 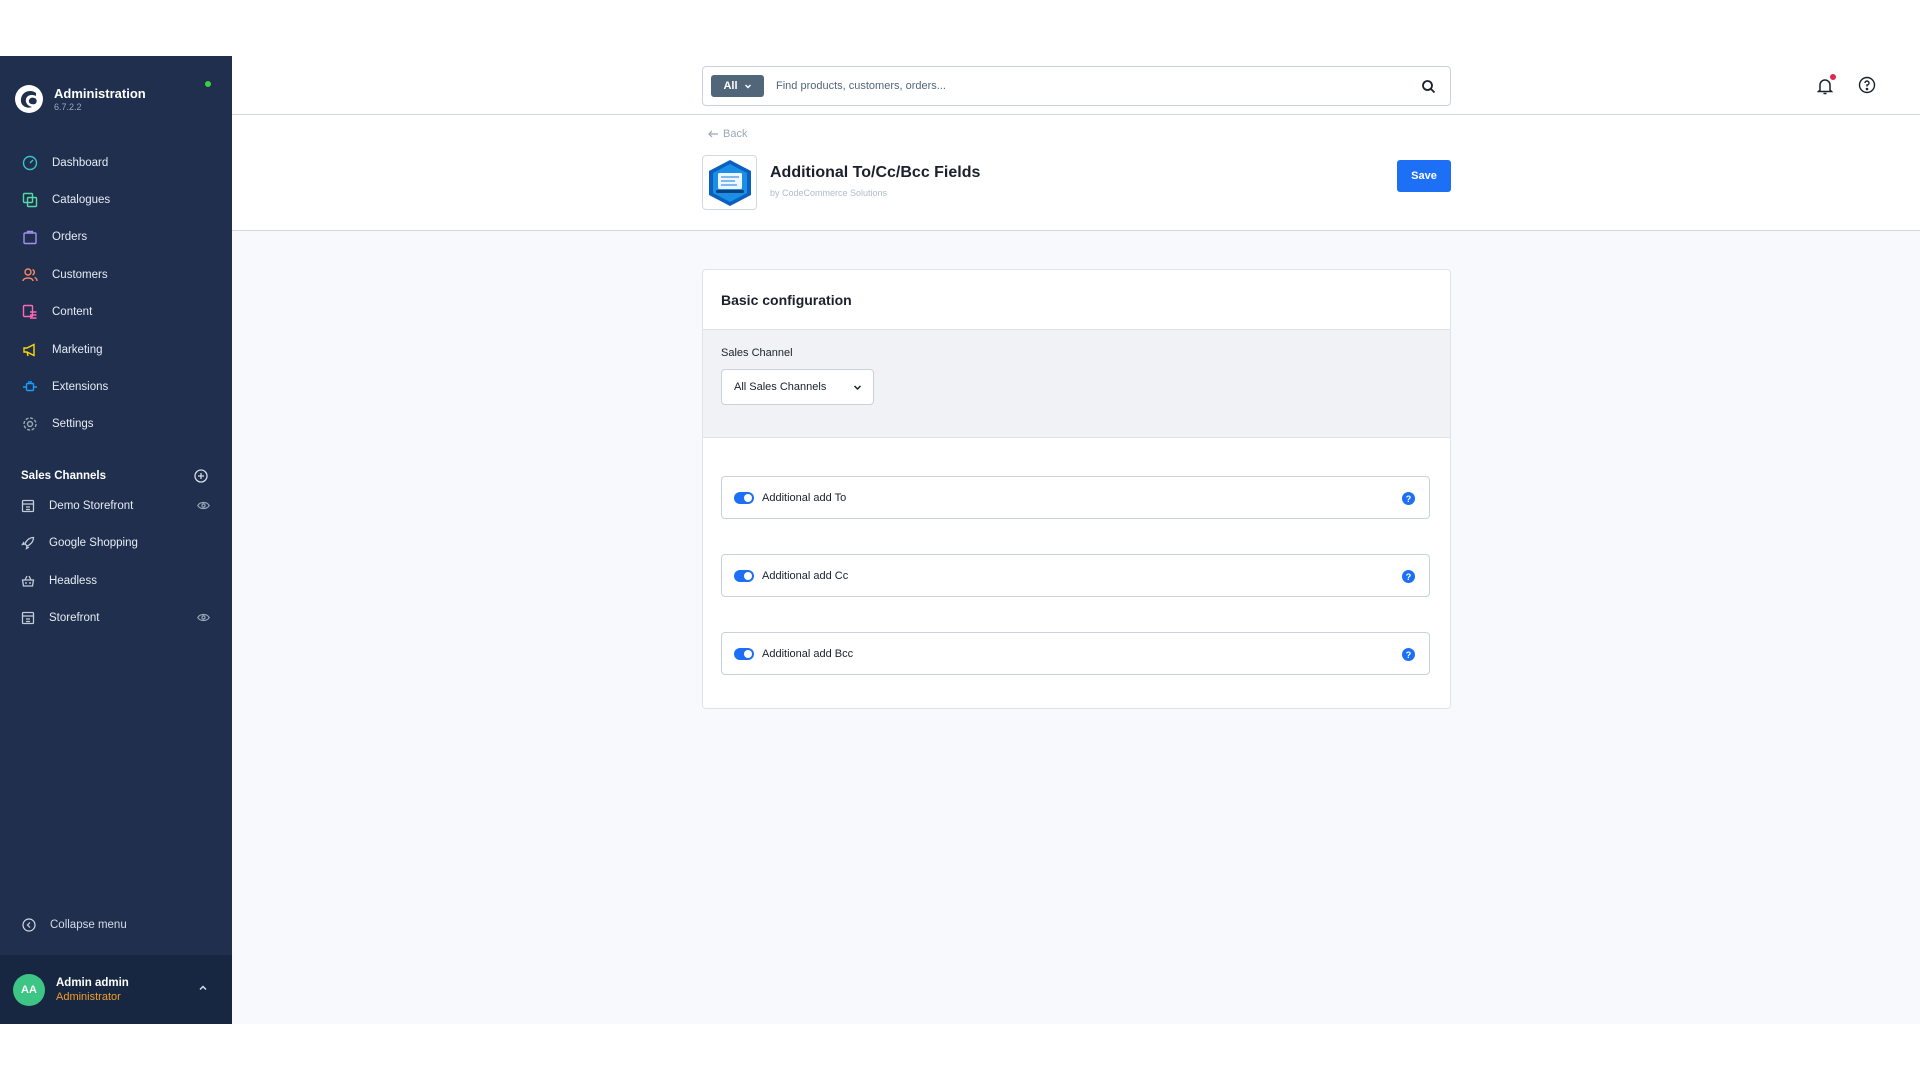 I want to click on toggle-switch-to, so click(x=744, y=497).